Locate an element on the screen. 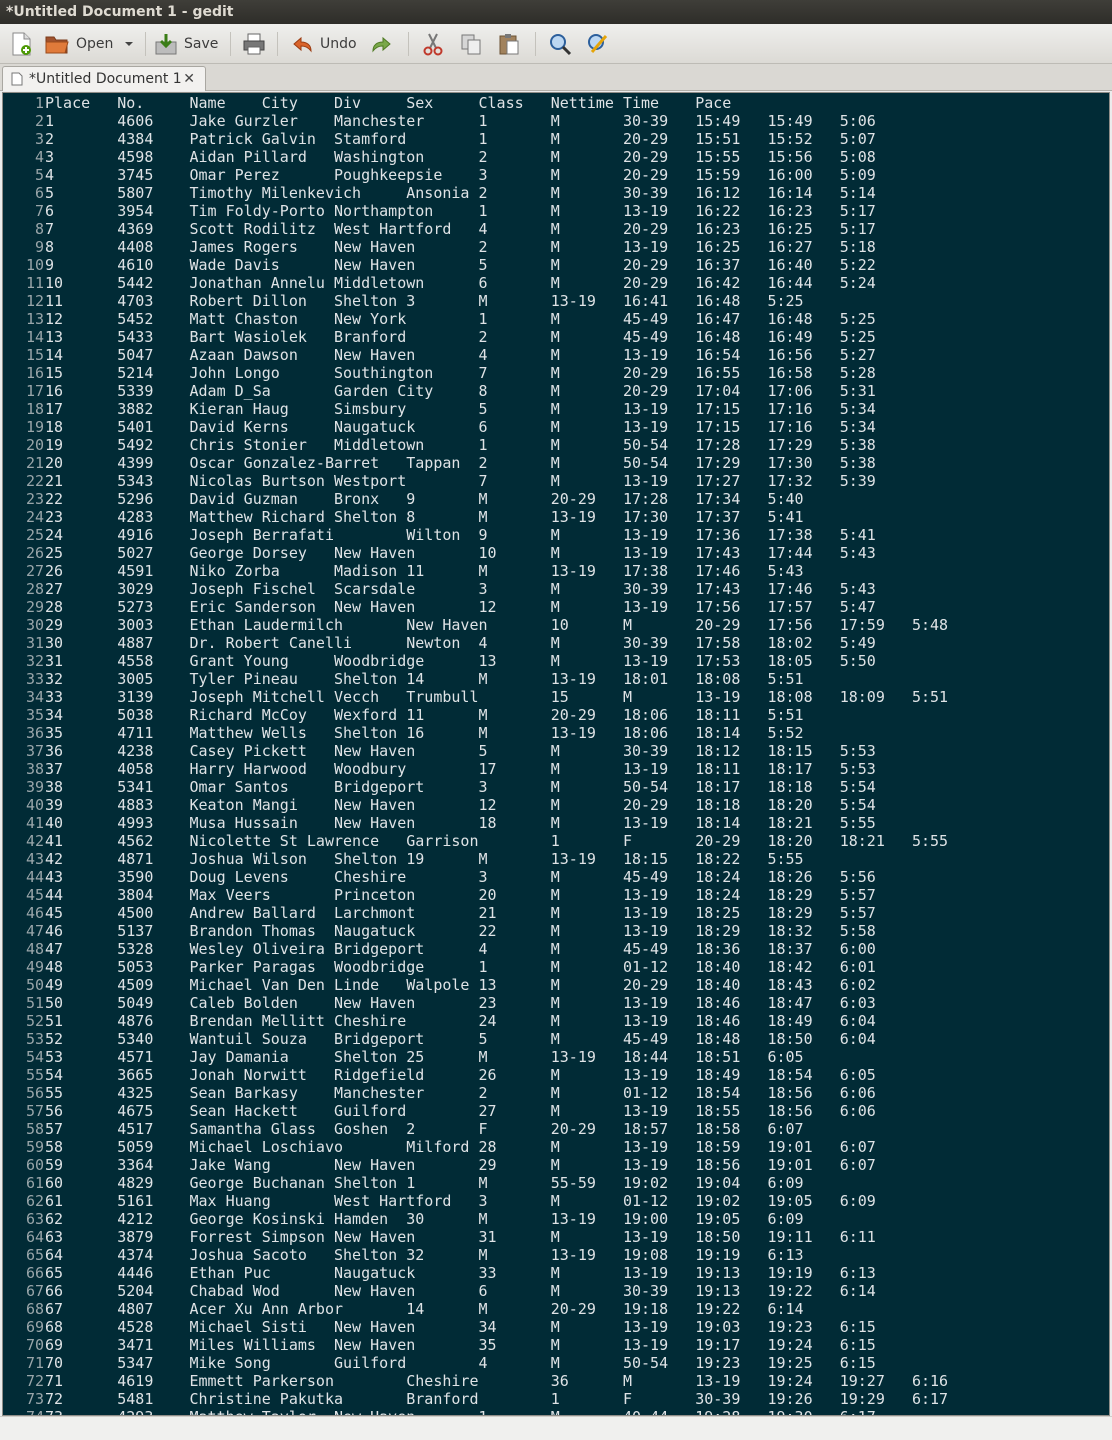 This screenshot has height=1440, width=1112. document-icon is located at coordinates (17, 79).